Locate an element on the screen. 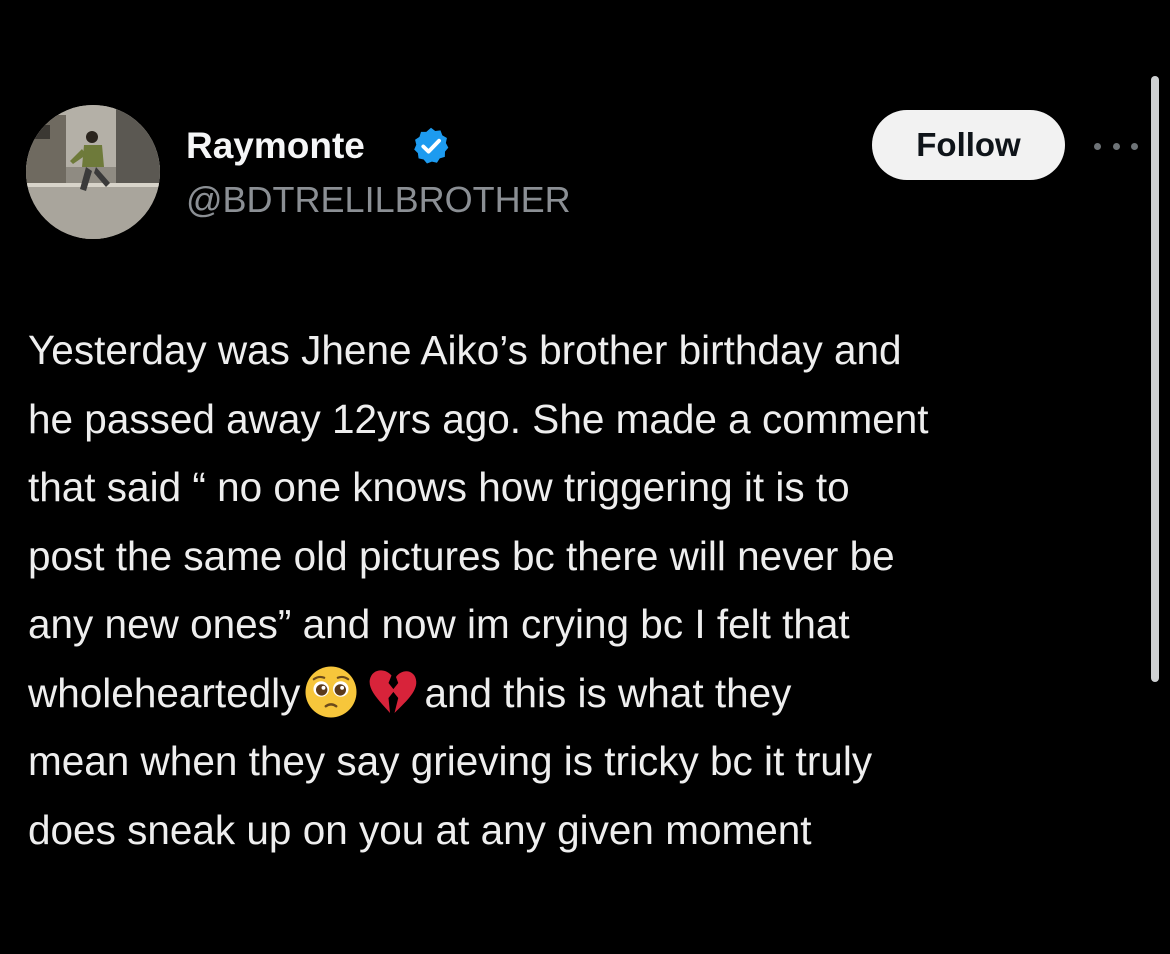 This screenshot has width=1170, height=954. scrollbar is located at coordinates (1155, 379).